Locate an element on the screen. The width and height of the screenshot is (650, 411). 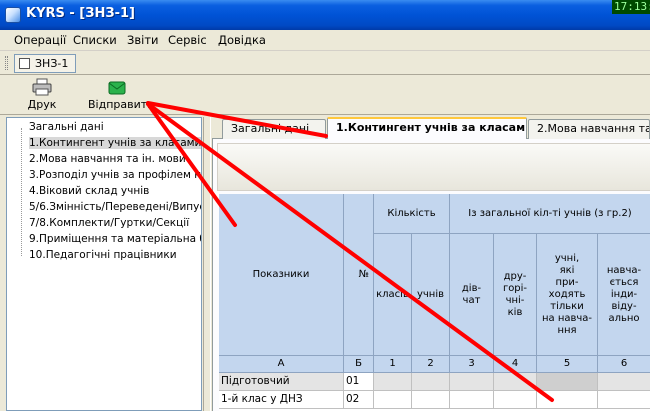
app-icon is located at coordinates (13, 15).